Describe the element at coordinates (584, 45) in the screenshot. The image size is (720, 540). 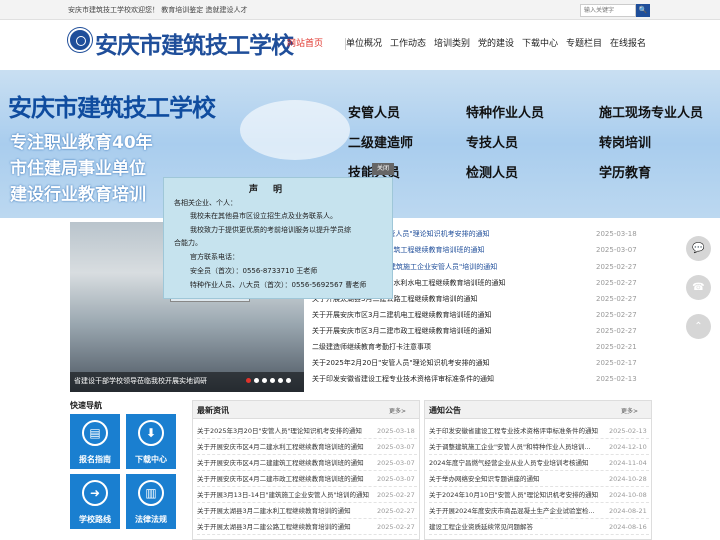
I see `nav-topics: 专题栏目` at that location.